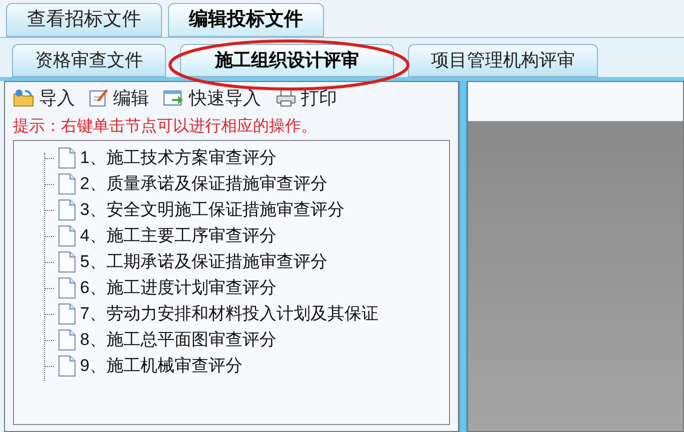 The image size is (684, 432). What do you see at coordinates (246, 20) in the screenshot?
I see `tab: 编辑投标文件` at bounding box center [246, 20].